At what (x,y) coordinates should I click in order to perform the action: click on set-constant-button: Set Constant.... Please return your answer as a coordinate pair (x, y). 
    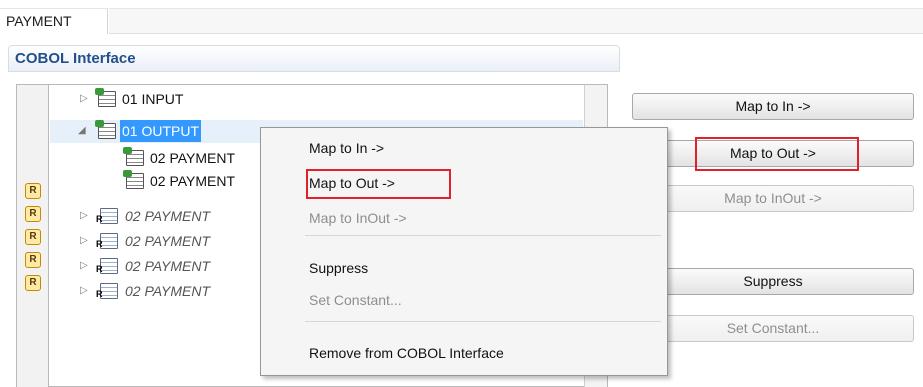
    Looking at the image, I should click on (773, 328).